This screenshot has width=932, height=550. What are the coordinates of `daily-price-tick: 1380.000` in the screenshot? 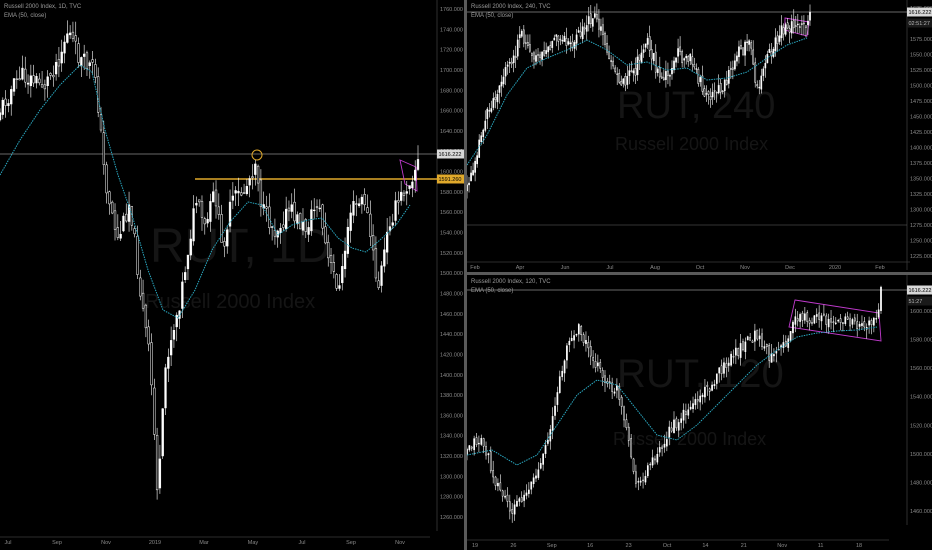 It's located at (451, 396).